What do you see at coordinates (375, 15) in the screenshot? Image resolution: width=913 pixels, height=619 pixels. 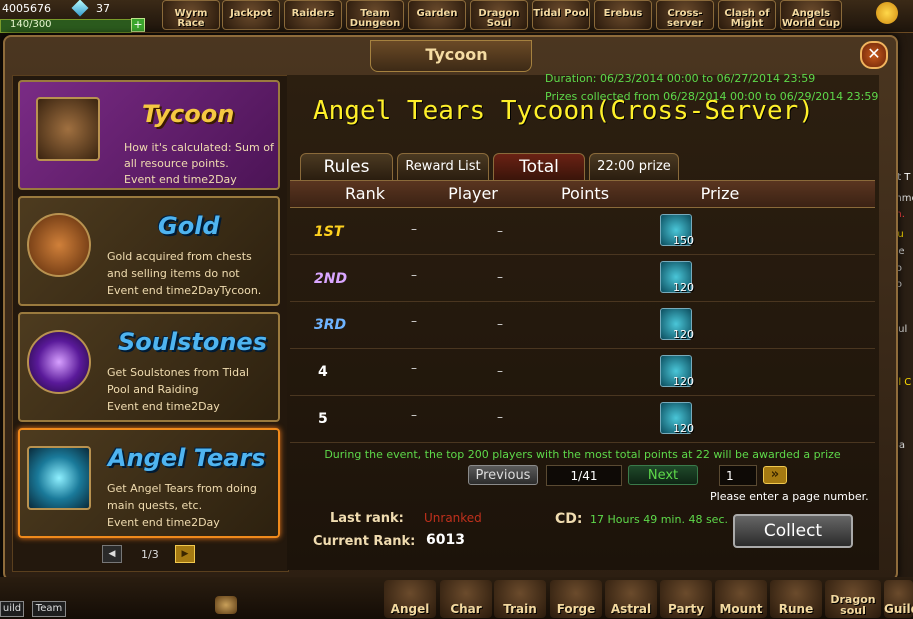 I see `team-dungeon-button: Team Dungeon` at bounding box center [375, 15].